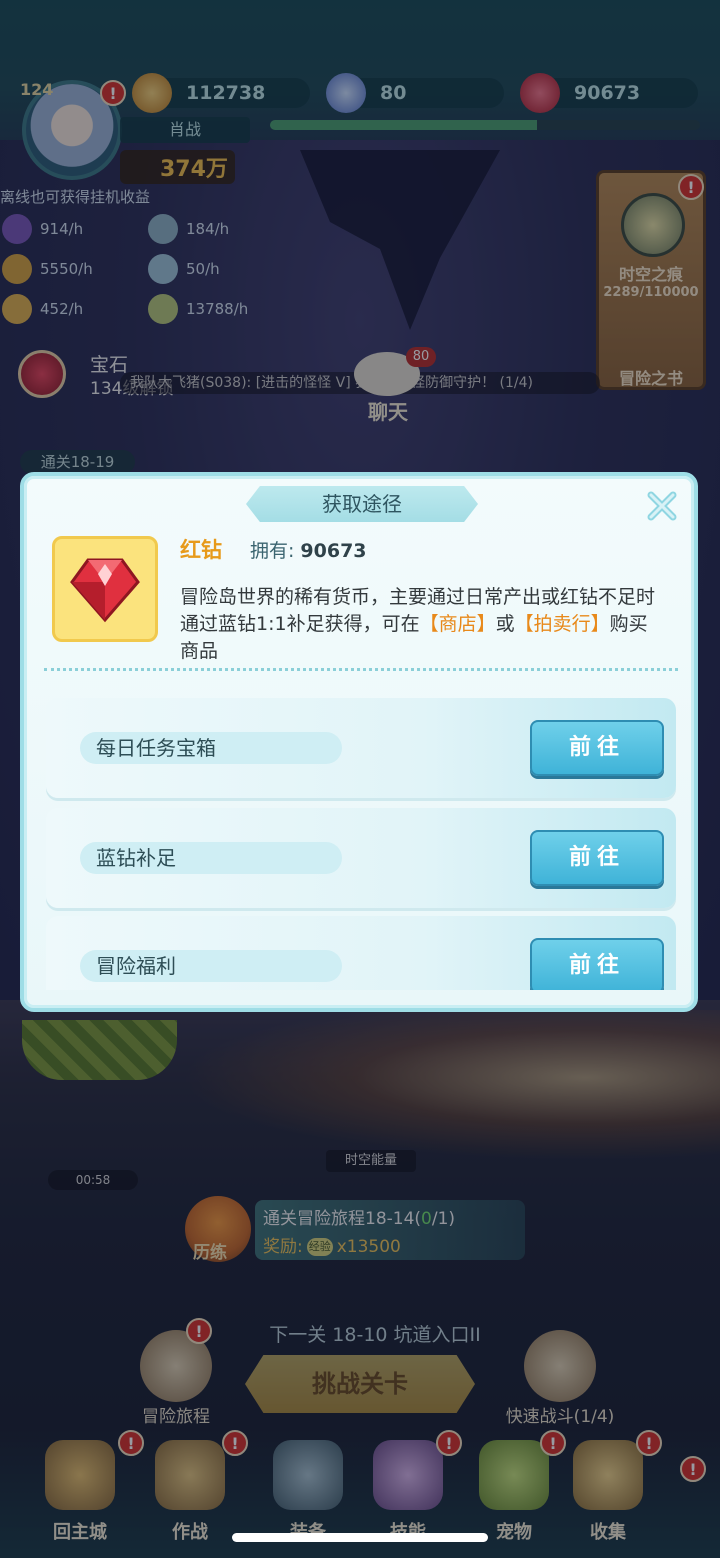 The height and width of the screenshot is (1558, 720). I want to click on item-owned: 拥有: 90673, so click(308, 549).